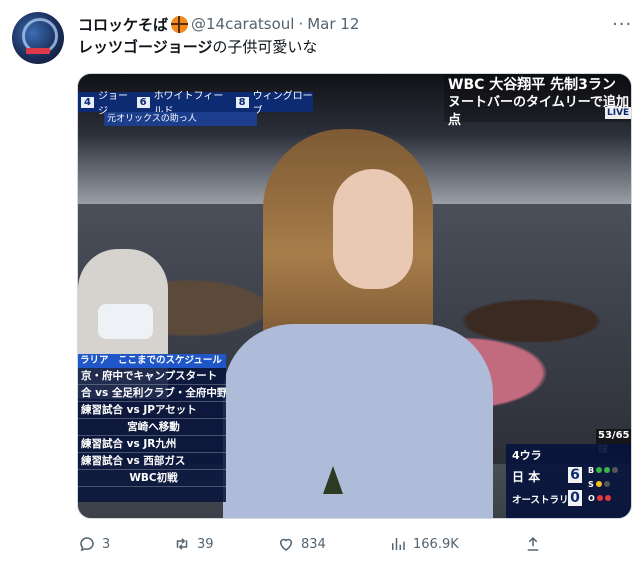 This screenshot has width=640, height=568. I want to click on strike-count: S, so click(599, 484).